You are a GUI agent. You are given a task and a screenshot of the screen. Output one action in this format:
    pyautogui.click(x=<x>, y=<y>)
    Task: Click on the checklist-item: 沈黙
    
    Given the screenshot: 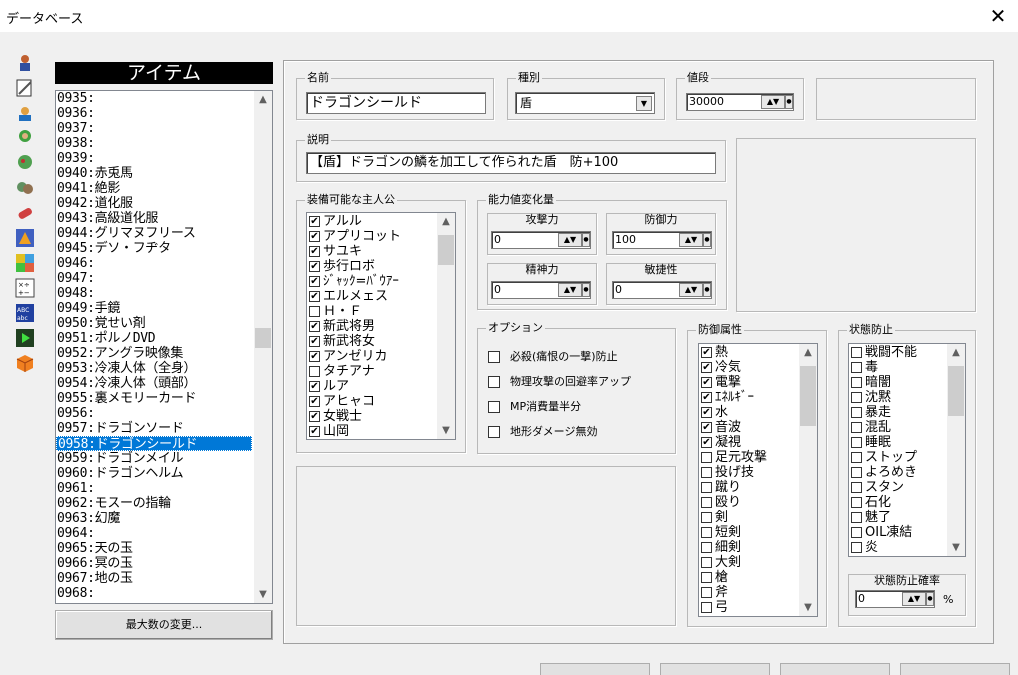 What is the action you would take?
    pyautogui.click(x=898, y=397)
    